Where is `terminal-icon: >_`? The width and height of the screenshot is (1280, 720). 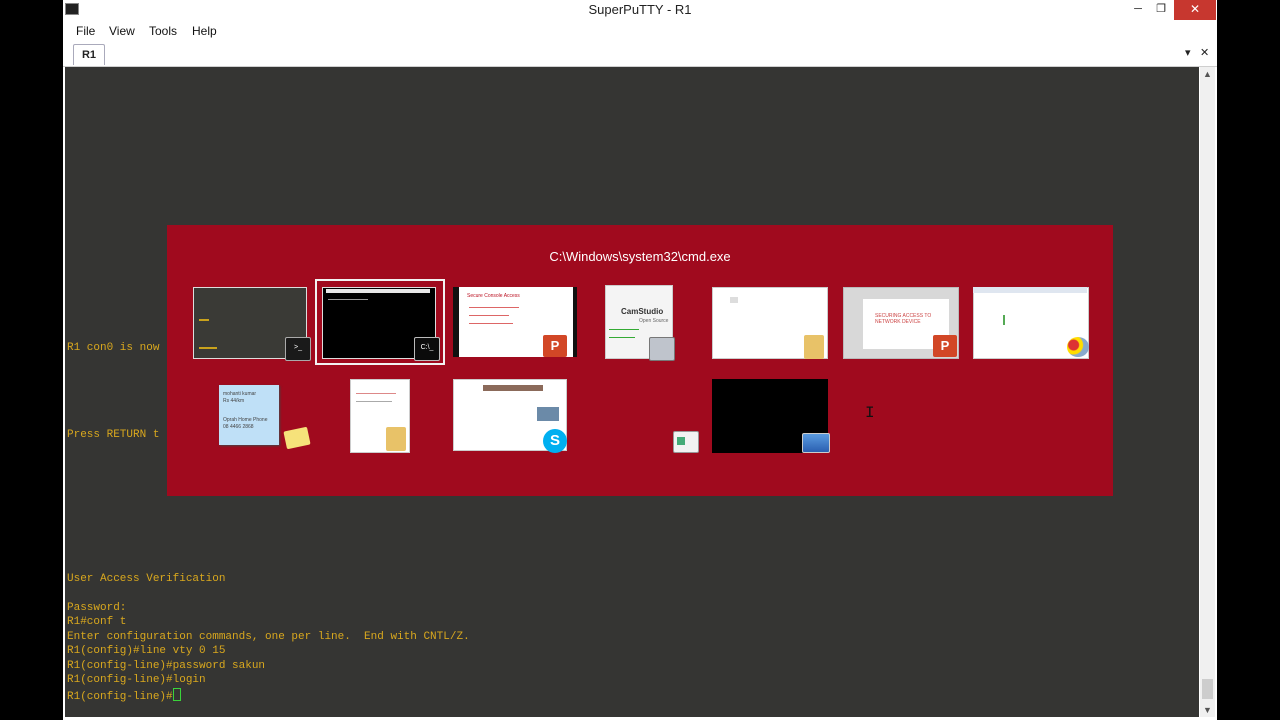
terminal-icon: >_ is located at coordinates (298, 349).